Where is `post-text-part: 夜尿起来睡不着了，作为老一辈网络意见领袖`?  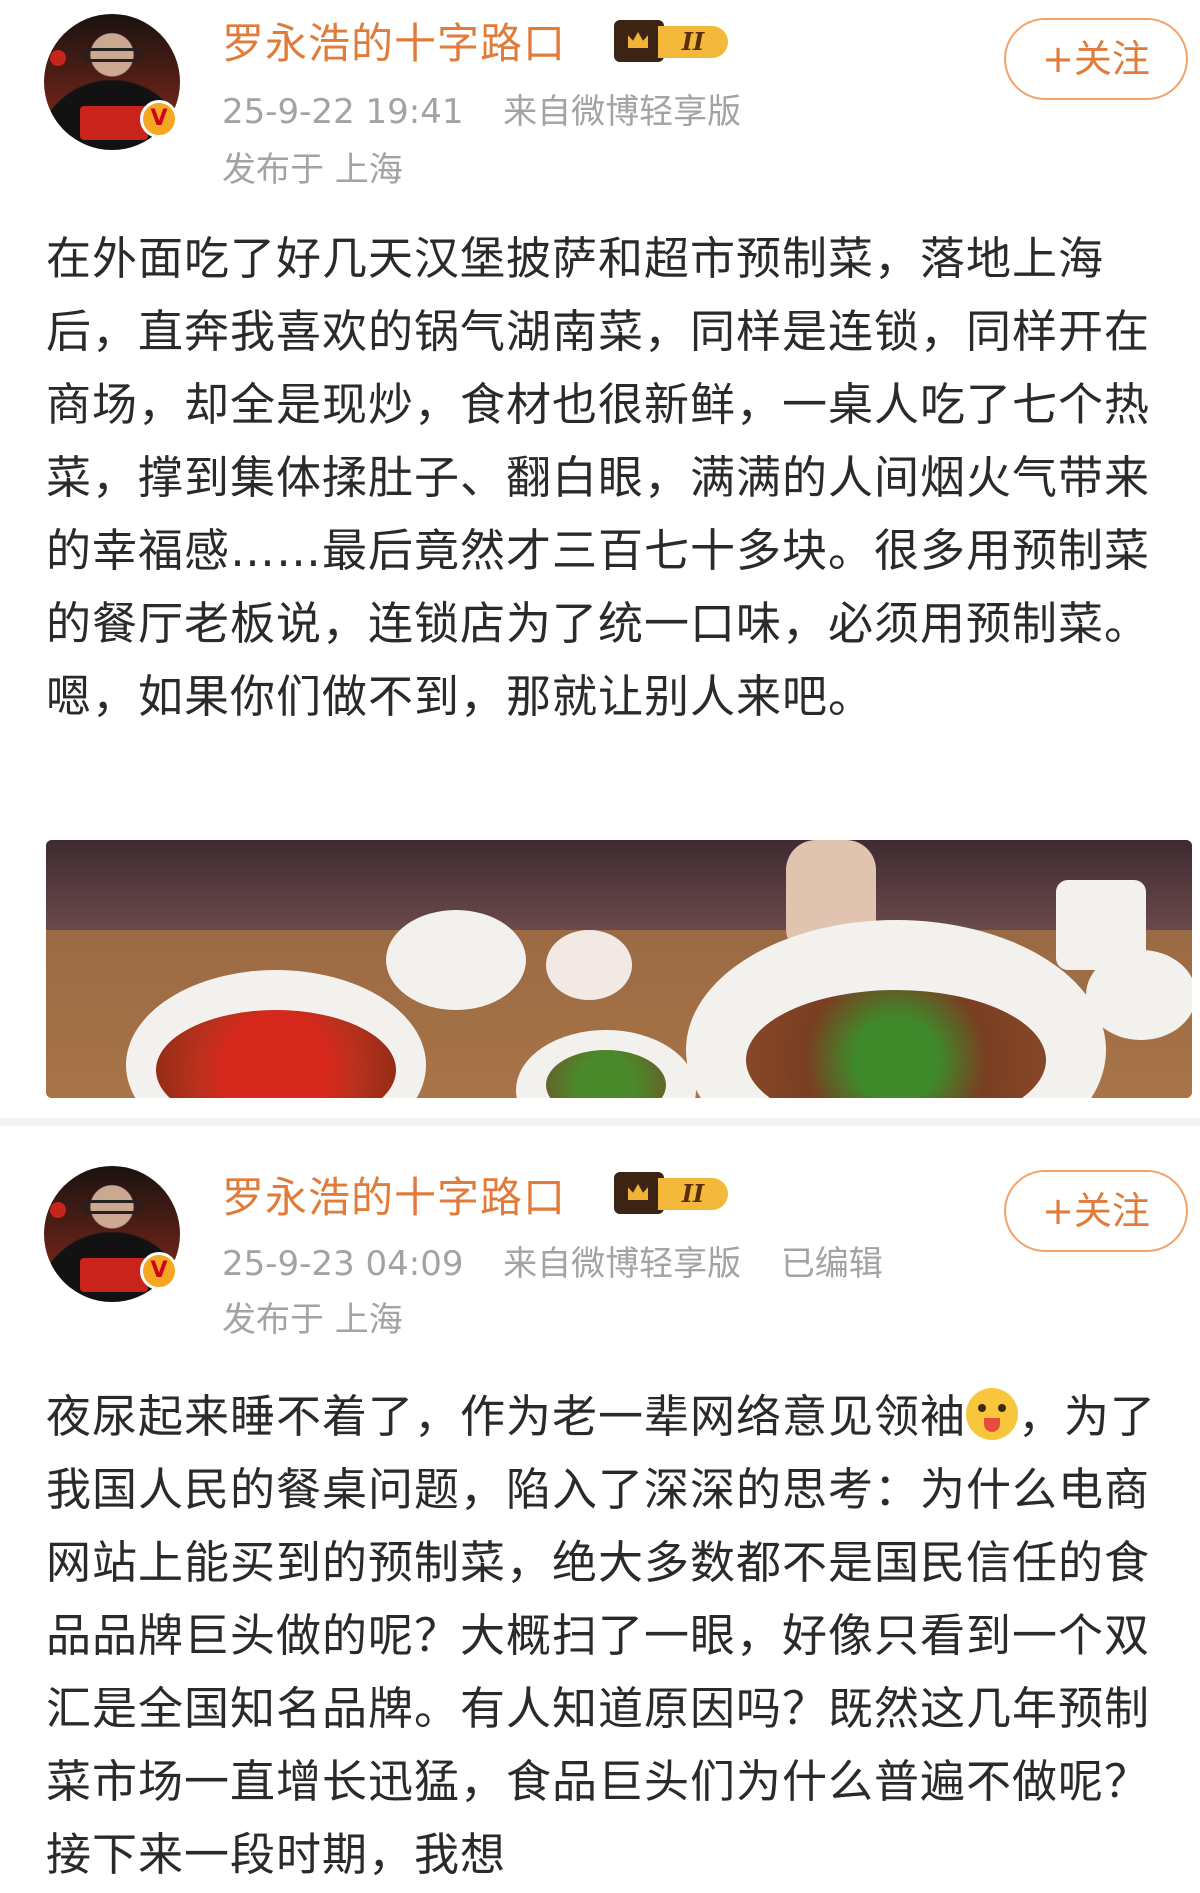
post-text-part: 夜尿起来睡不着了，作为老一辈网络意见领袖 is located at coordinates (506, 1416).